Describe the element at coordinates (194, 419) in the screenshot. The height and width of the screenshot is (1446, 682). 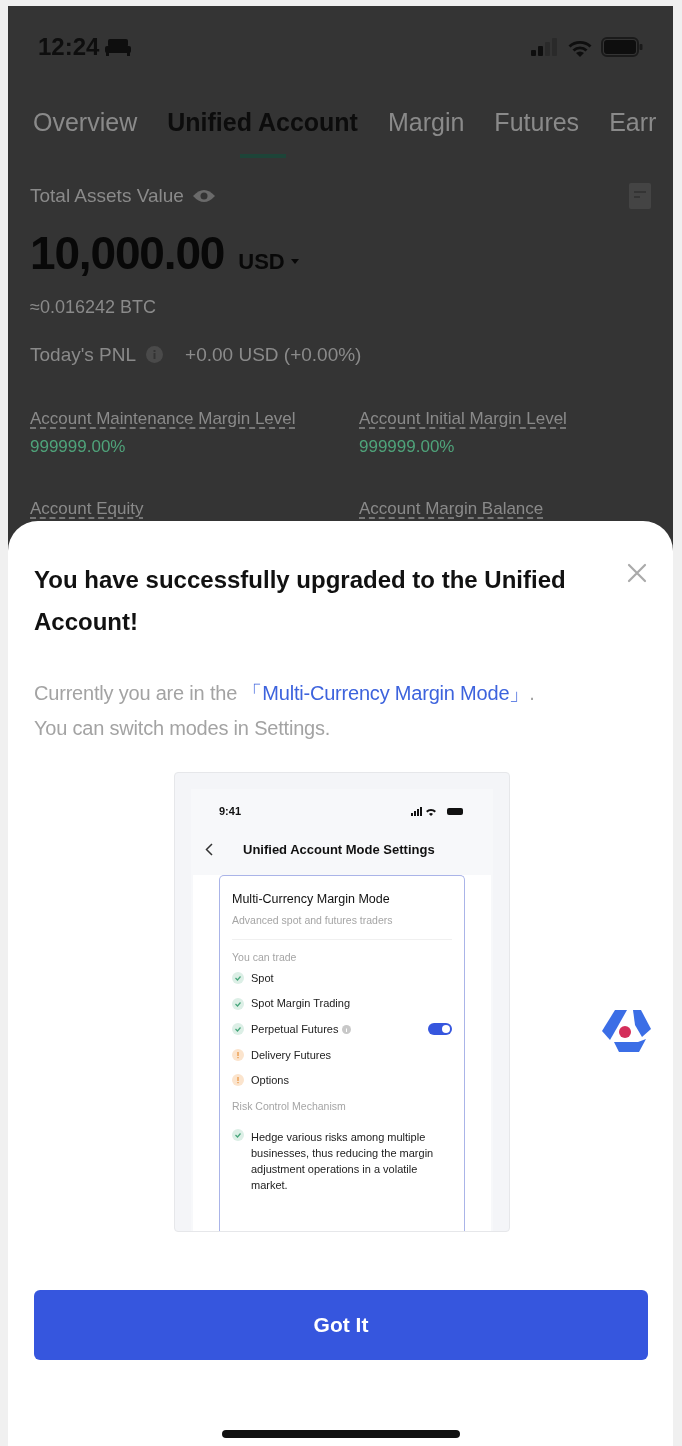
I see `metric-label: Account Maintenance Margin Level` at that location.